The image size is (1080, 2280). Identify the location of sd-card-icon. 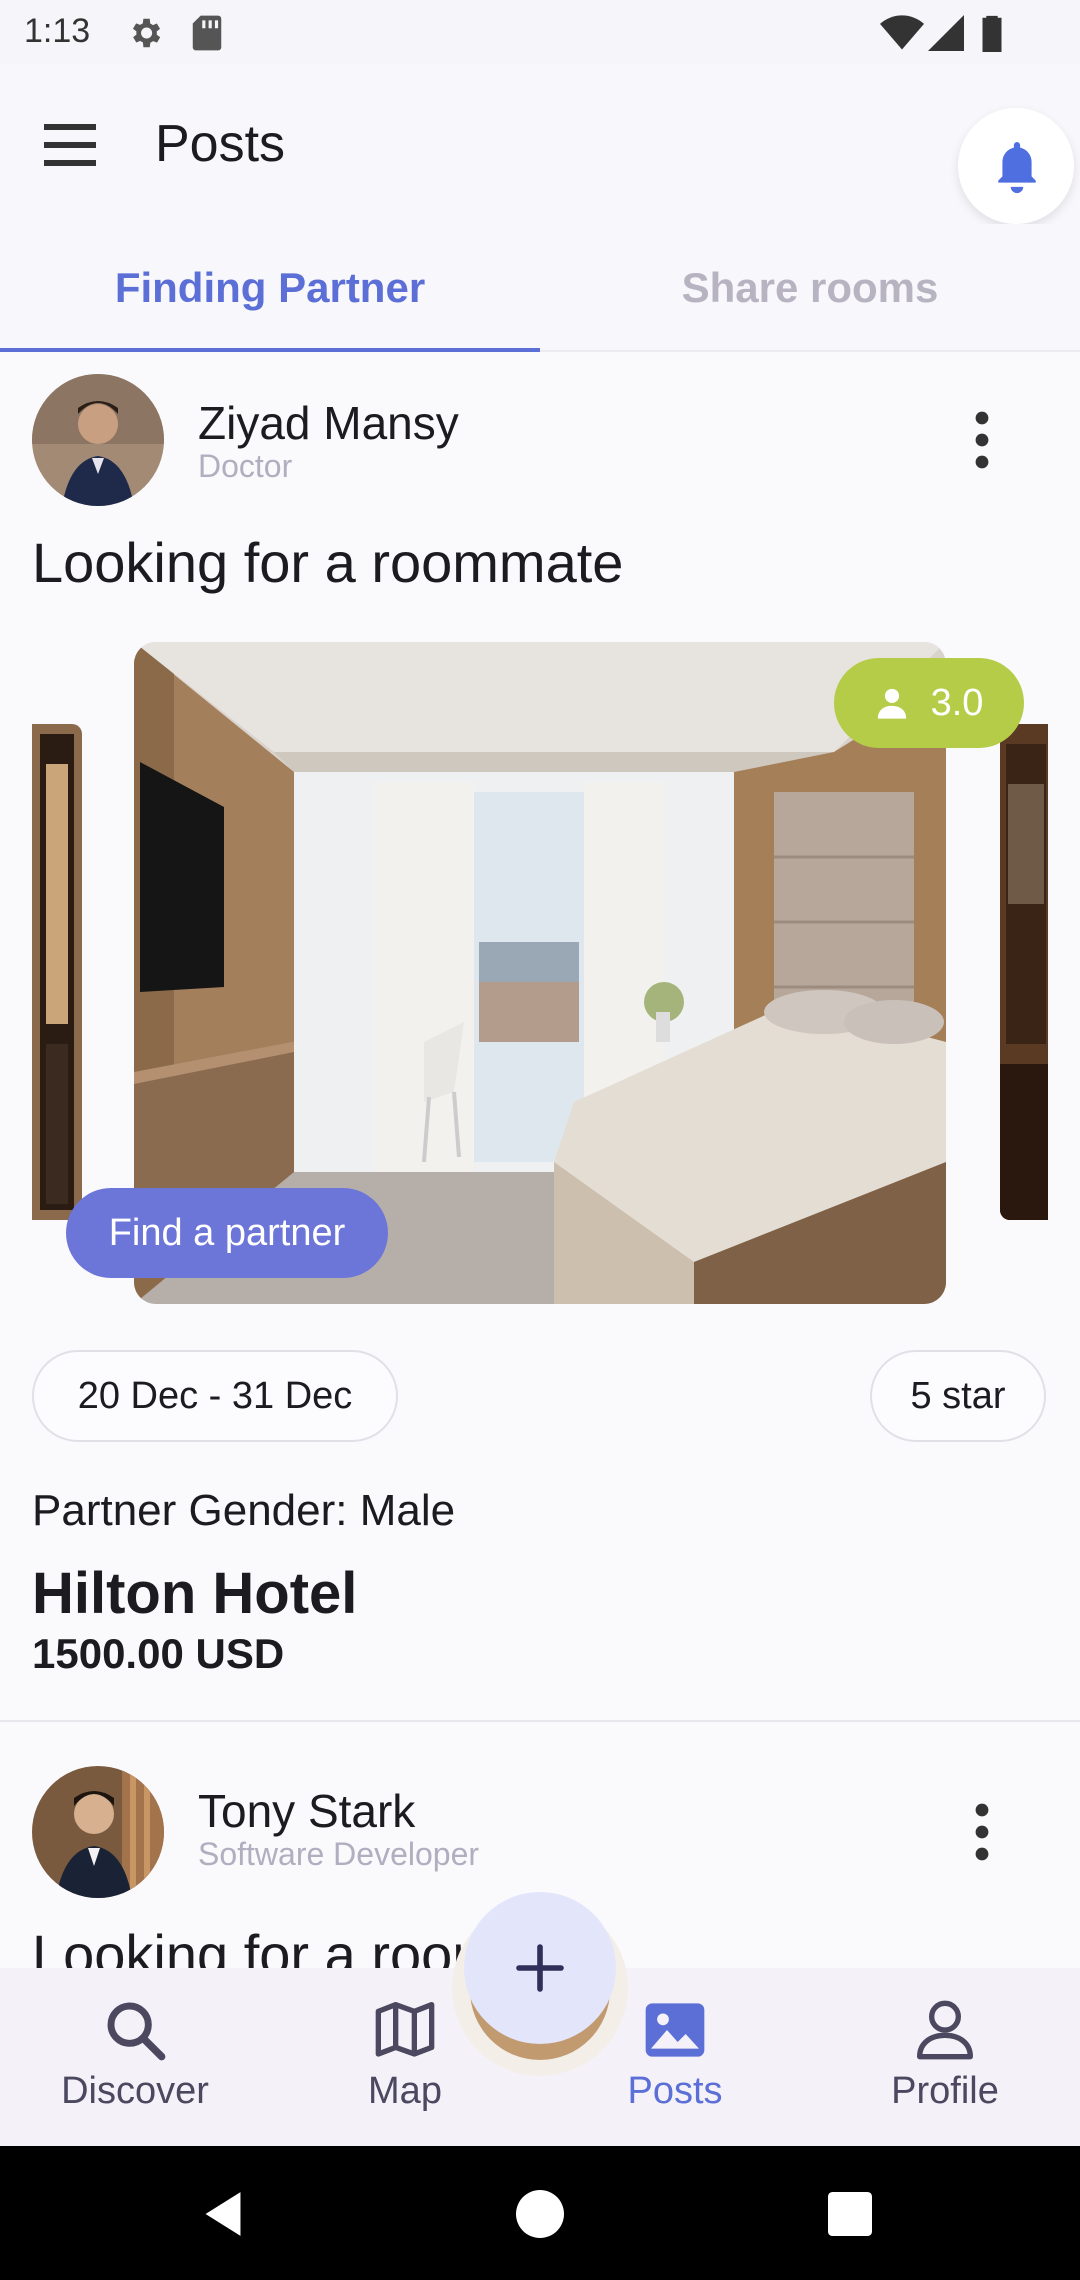
(207, 33).